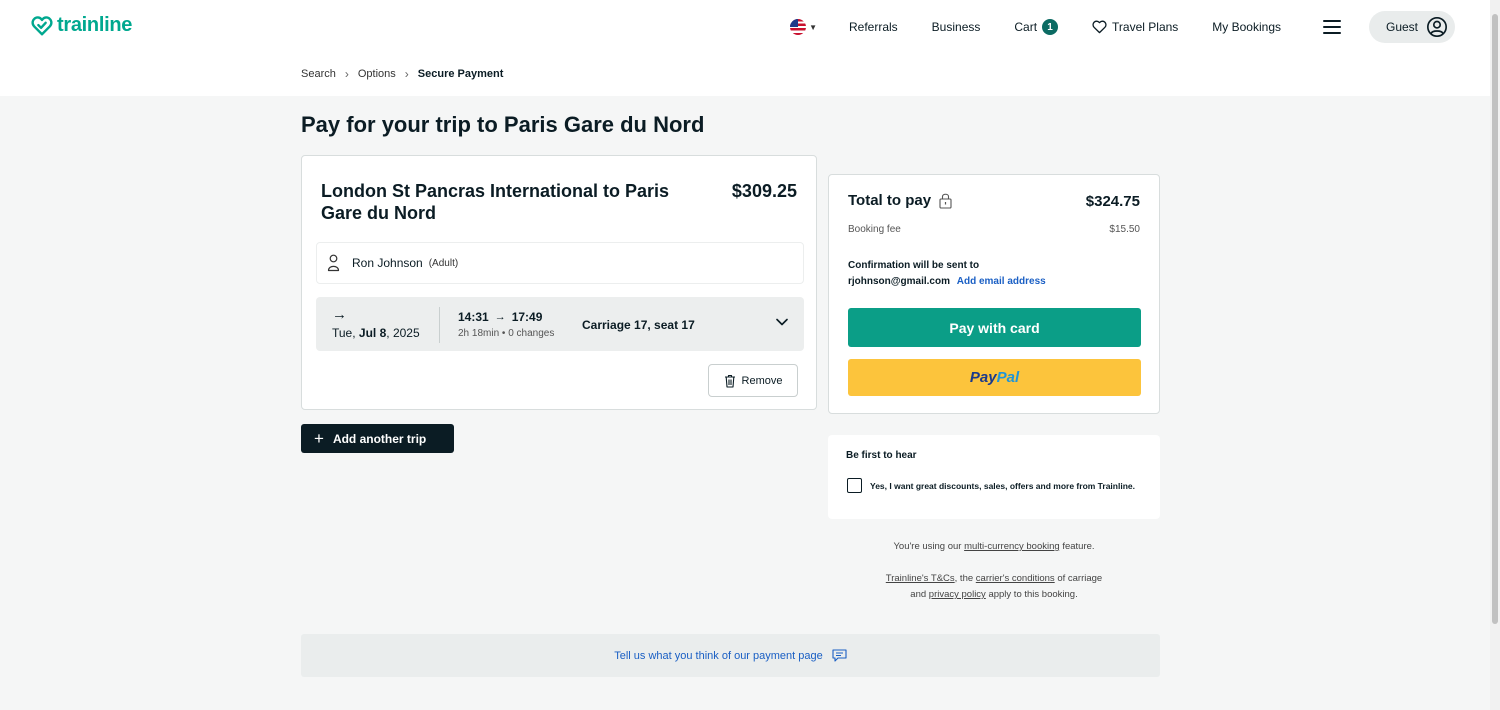 This screenshot has height=710, width=1500. What do you see at coordinates (503, 124) in the screenshot?
I see `page-title: Pay for your trip to Paris Gare du Nord` at bounding box center [503, 124].